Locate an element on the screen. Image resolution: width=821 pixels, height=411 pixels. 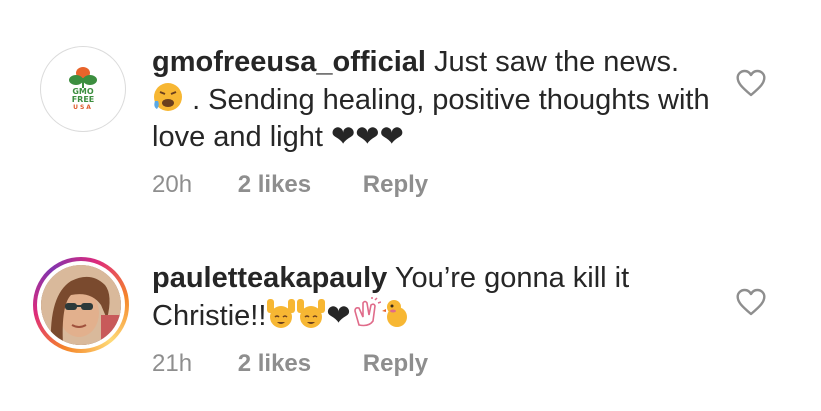
comment-username: gmofreeusa_official is located at coordinates (289, 62).